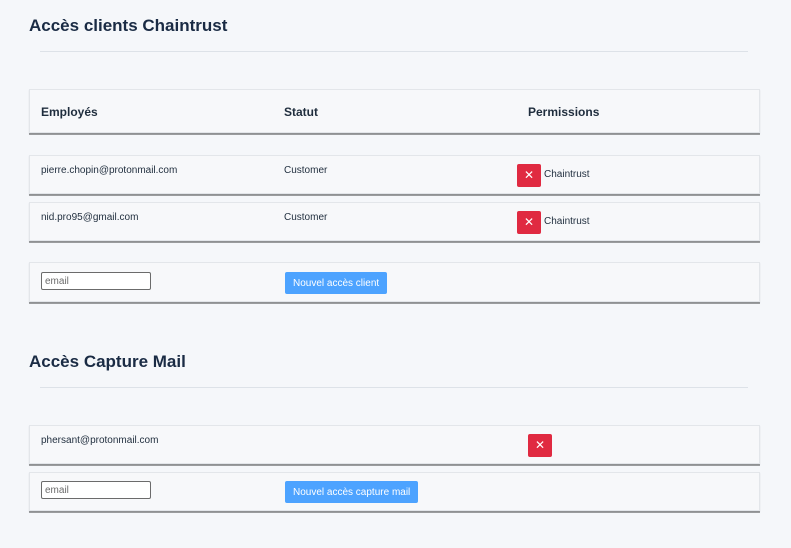 The height and width of the screenshot is (548, 791). I want to click on capture-email-input, so click(96, 490).